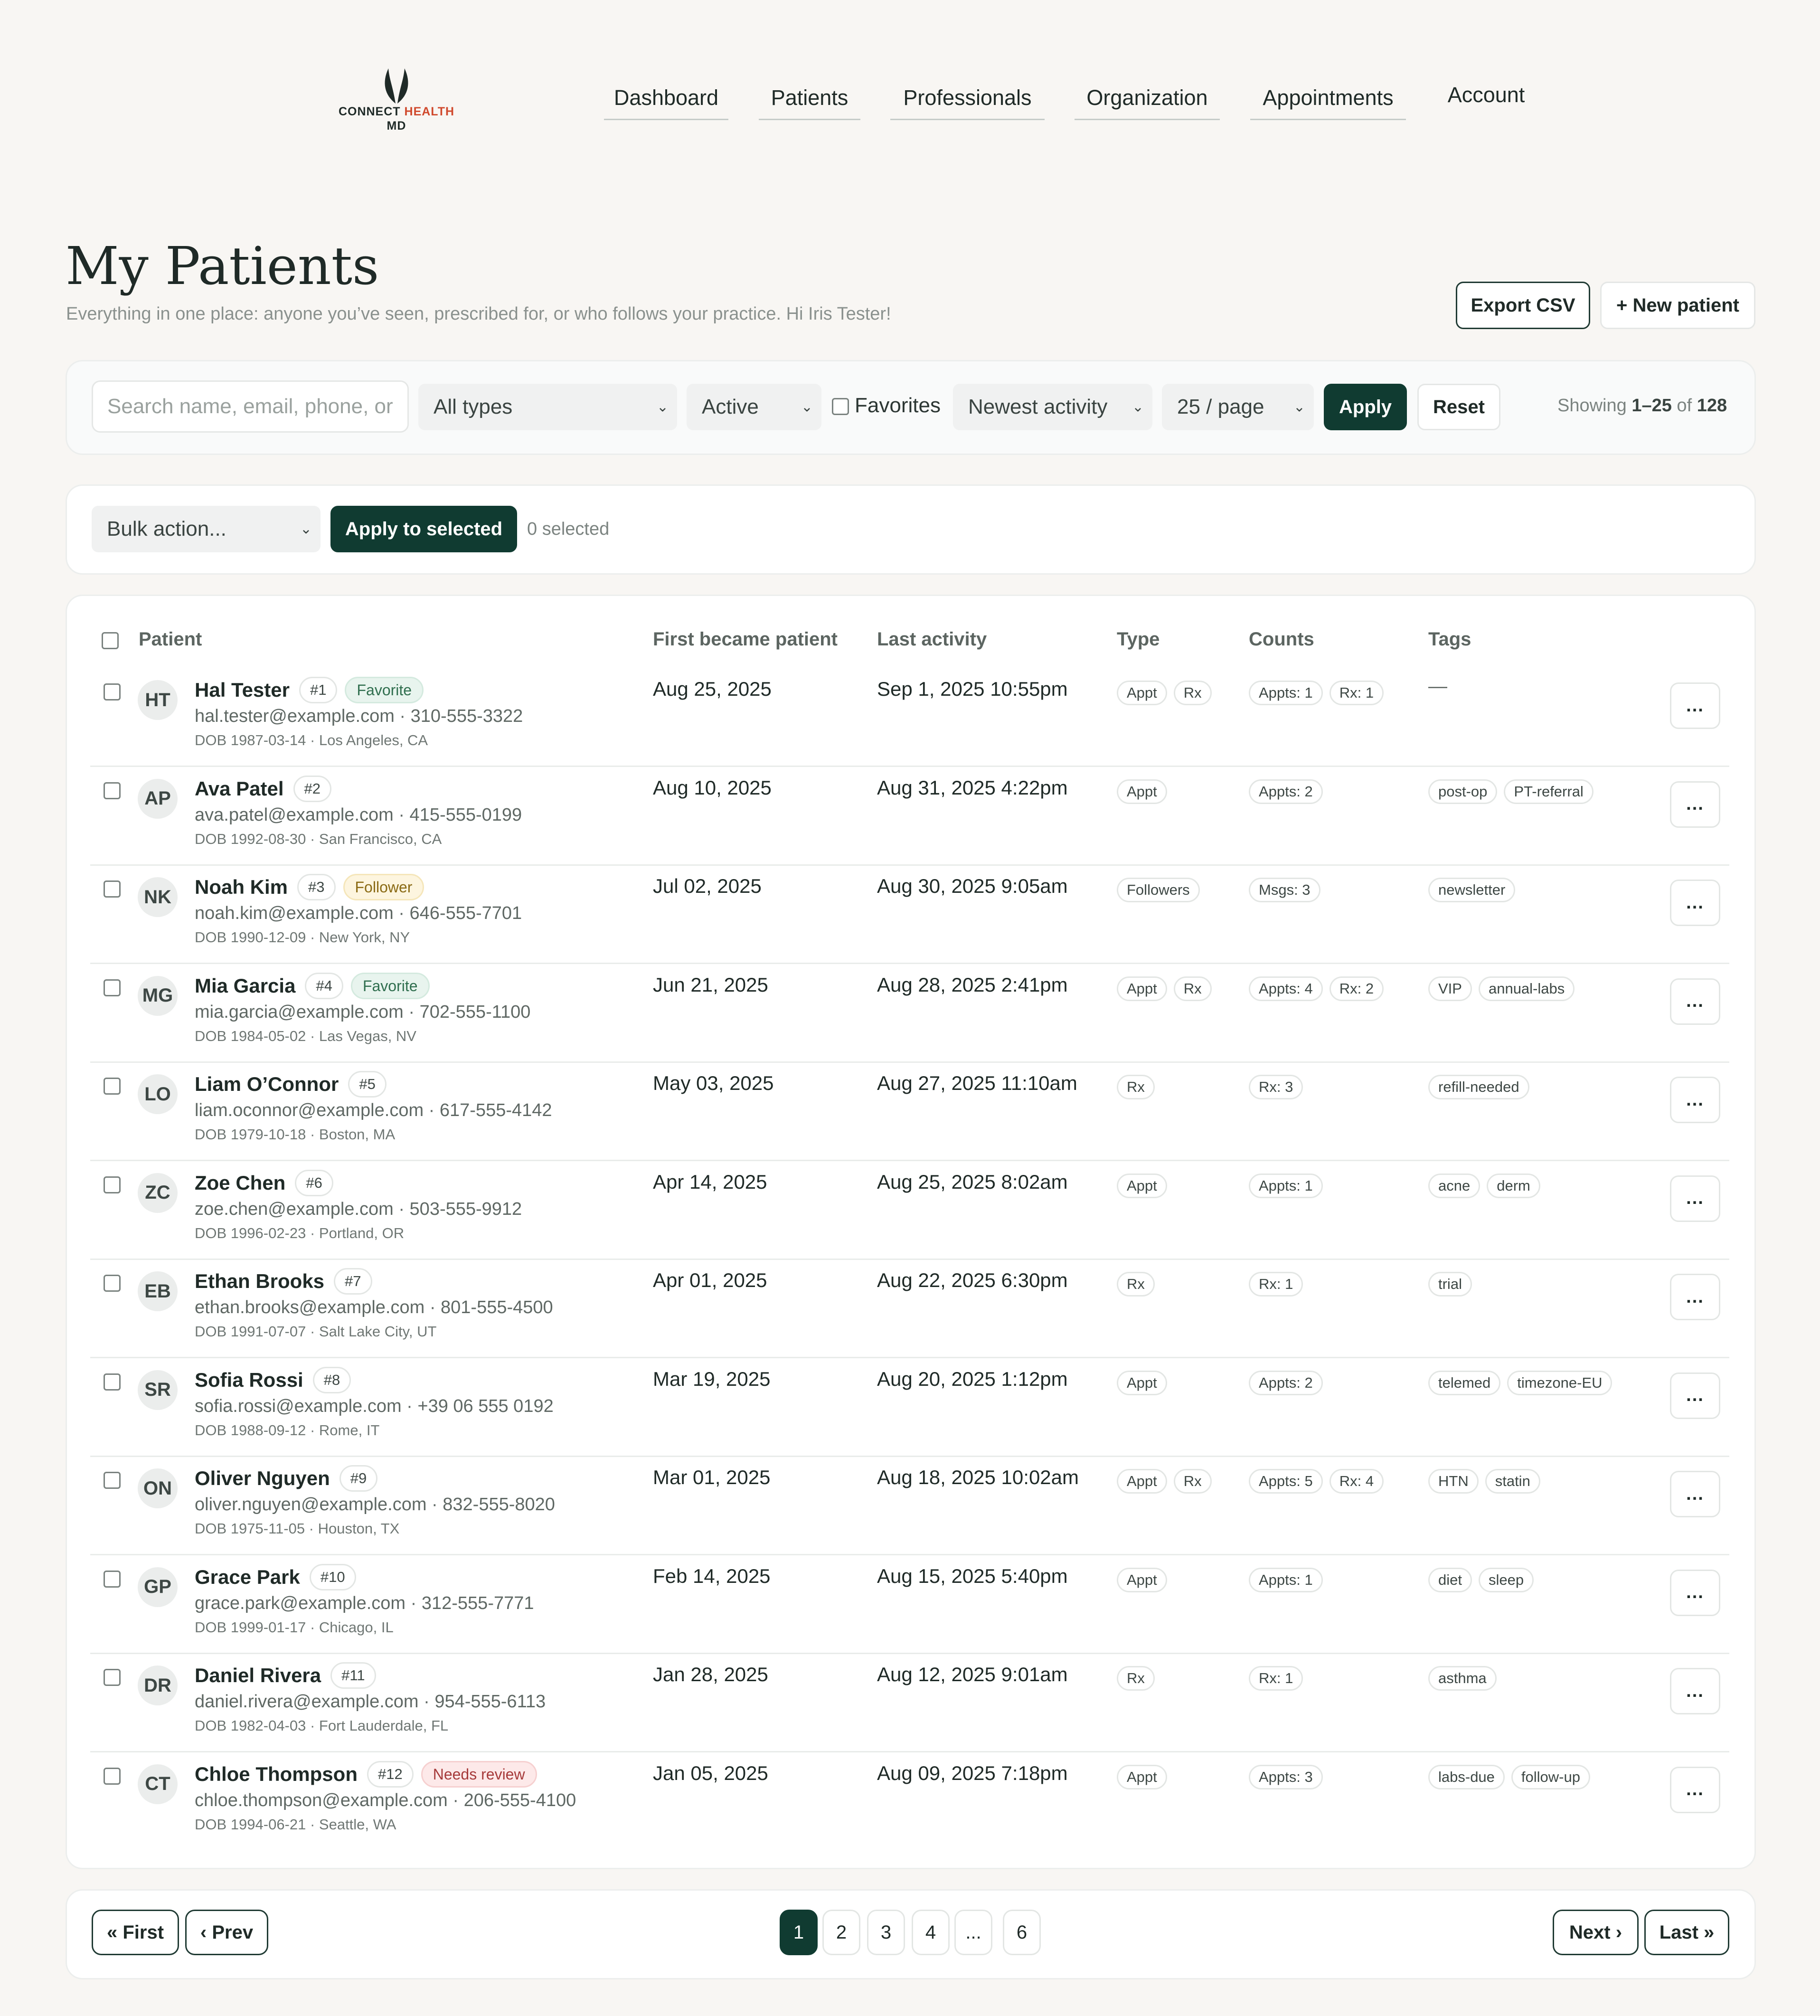 Image resolution: width=1820 pixels, height=2016 pixels. Describe the element at coordinates (258, 1675) in the screenshot. I see `patient-name: Daniel Rivera` at that location.